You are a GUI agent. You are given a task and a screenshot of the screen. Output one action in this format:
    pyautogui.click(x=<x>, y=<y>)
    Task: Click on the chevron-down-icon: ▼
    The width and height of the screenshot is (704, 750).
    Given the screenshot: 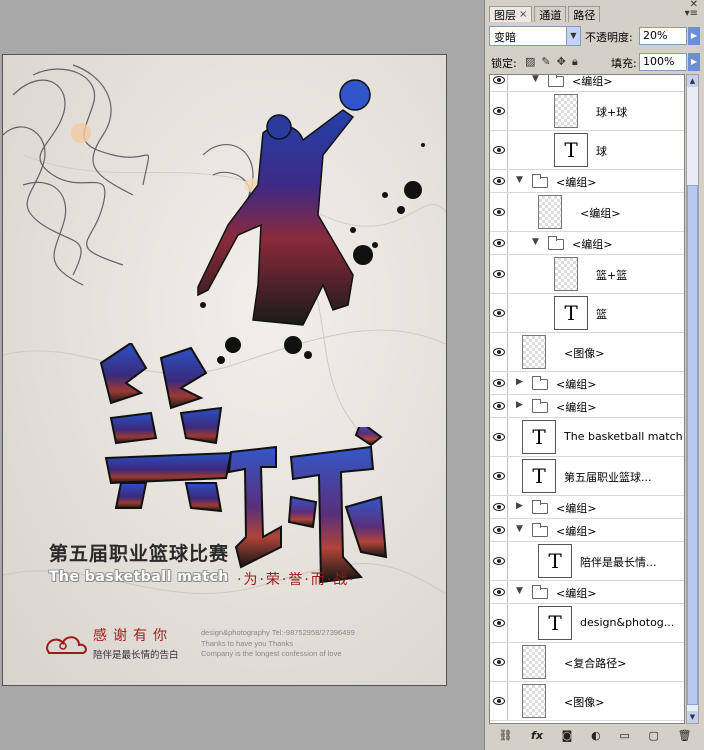 What is the action you would take?
    pyautogui.click(x=573, y=36)
    